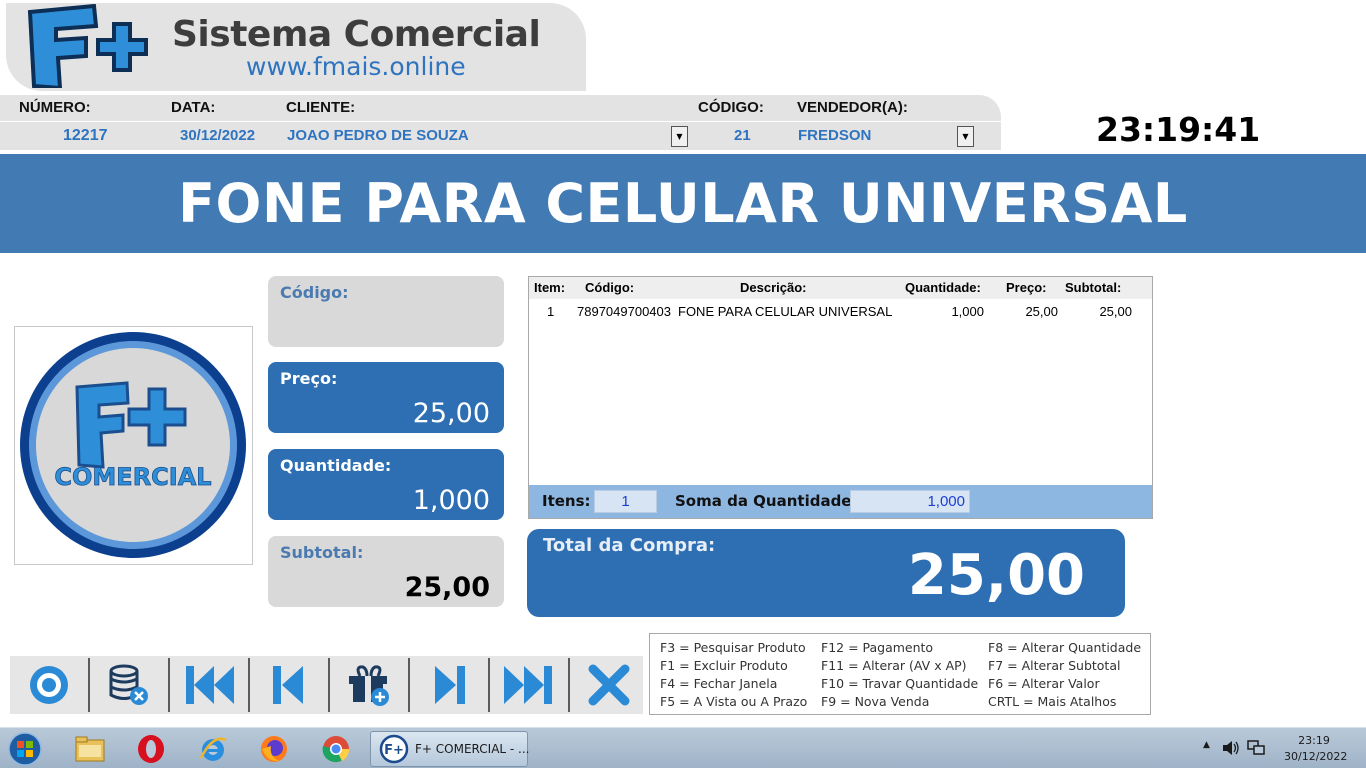 This screenshot has height=768, width=1366. I want to click on codigo-card-label: Código:, so click(314, 292).